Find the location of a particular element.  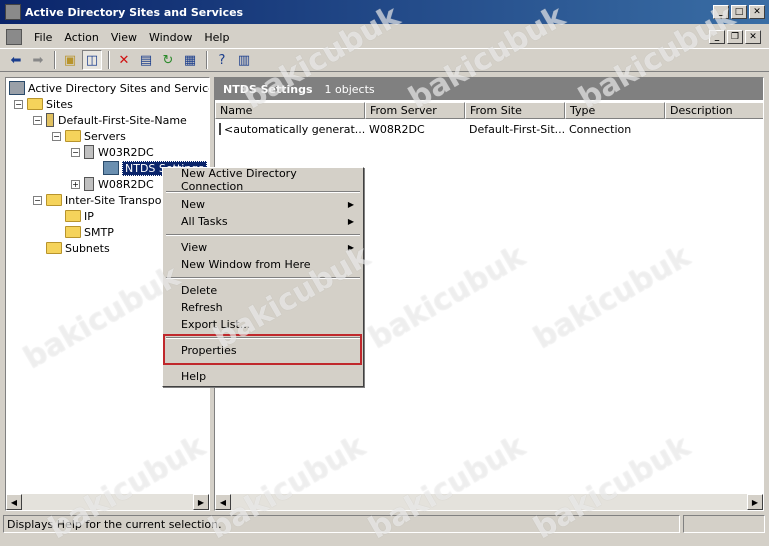

ntds-settings-icon is located at coordinates (111, 168).